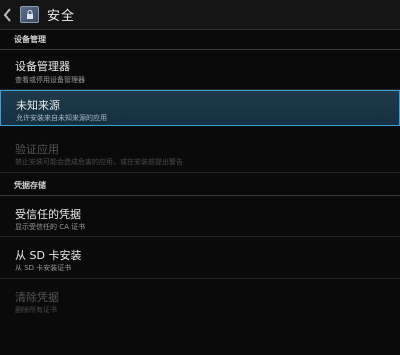 This screenshot has height=355, width=400. Describe the element at coordinates (99, 162) in the screenshot. I see `pref-summary: 禁止安装可能会造成危害的应用，或在安装前提出警告` at that location.